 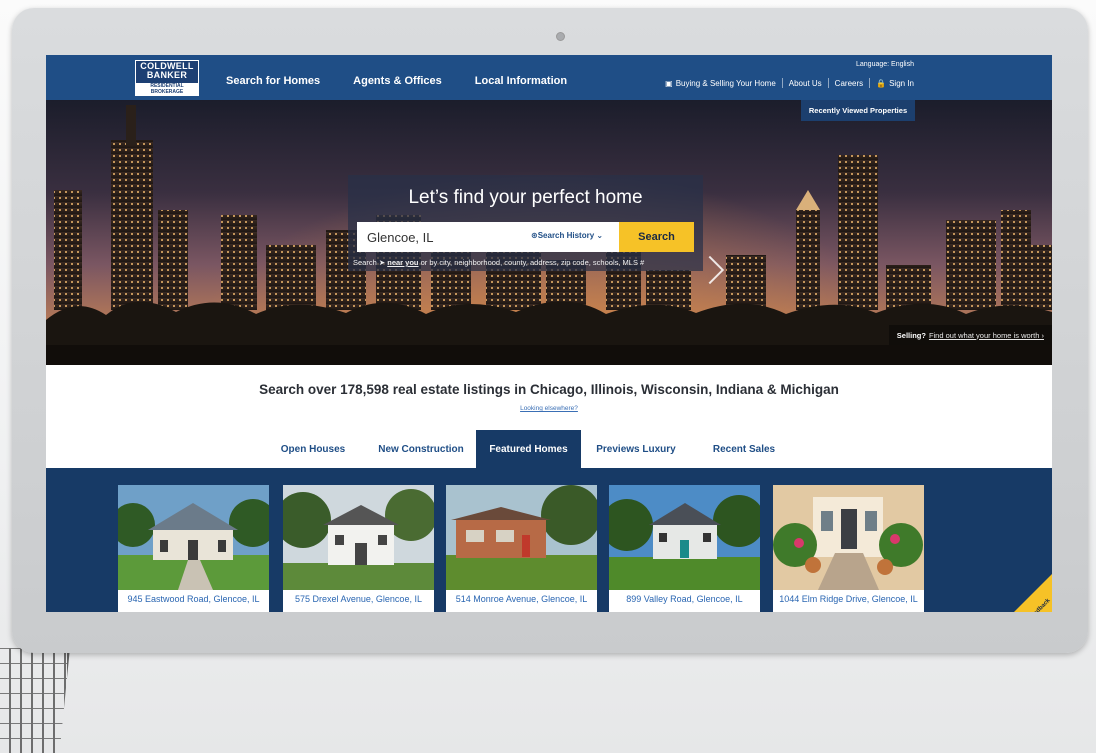 I want to click on search-title: Let’s find your perfect home, so click(x=525, y=197).